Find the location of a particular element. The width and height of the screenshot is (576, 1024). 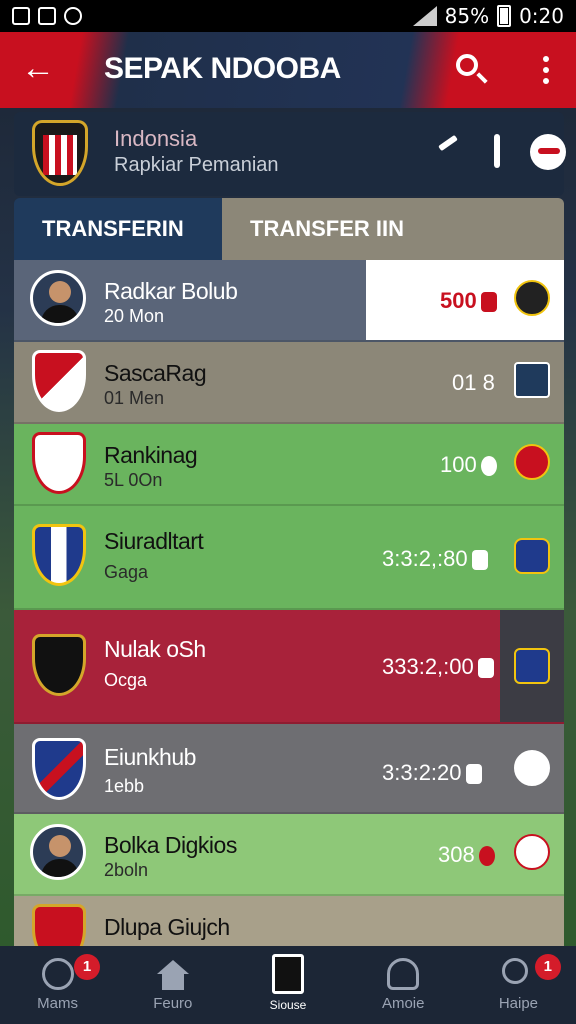

battery-percent: 85% is located at coordinates (467, 16).